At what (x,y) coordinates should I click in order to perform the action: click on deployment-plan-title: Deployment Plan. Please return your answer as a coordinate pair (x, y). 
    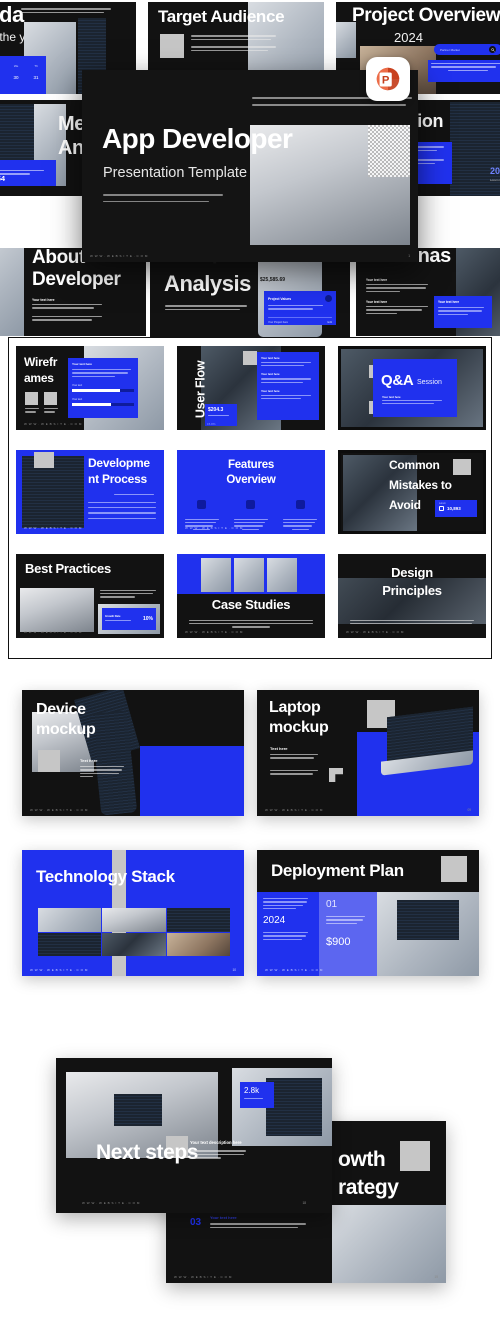
    Looking at the image, I should click on (337, 870).